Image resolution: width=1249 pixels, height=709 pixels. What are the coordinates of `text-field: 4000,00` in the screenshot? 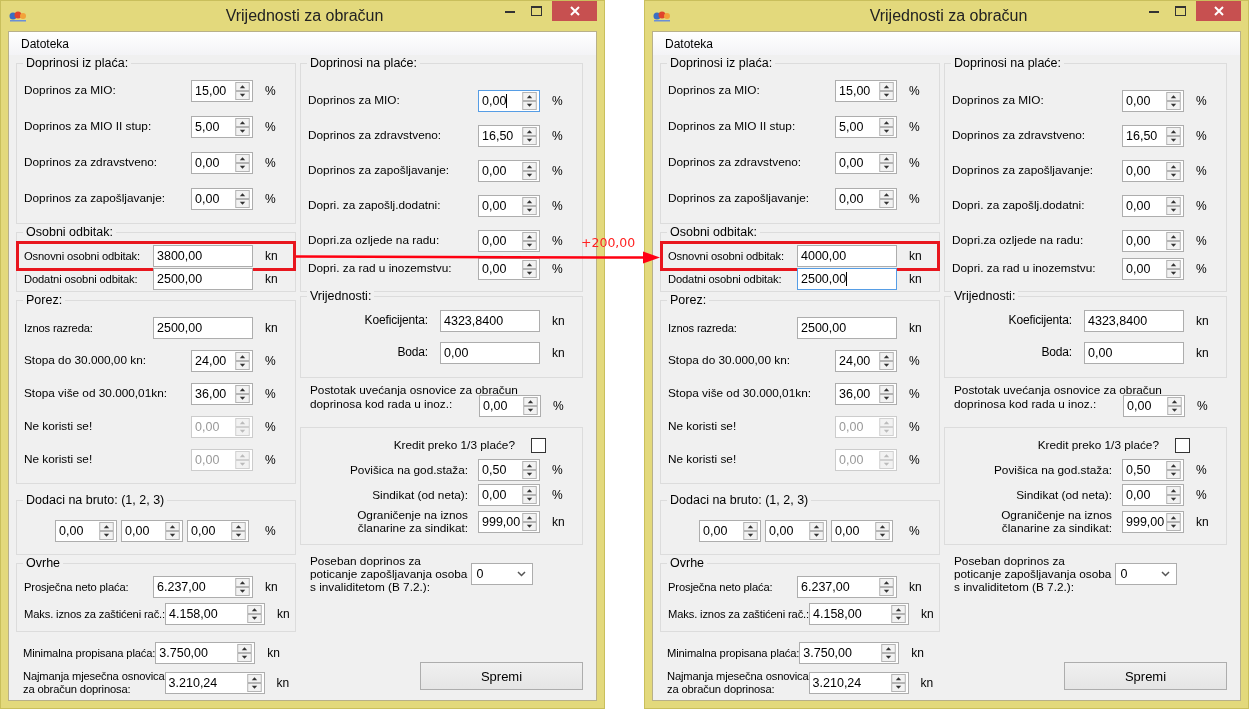 It's located at (847, 256).